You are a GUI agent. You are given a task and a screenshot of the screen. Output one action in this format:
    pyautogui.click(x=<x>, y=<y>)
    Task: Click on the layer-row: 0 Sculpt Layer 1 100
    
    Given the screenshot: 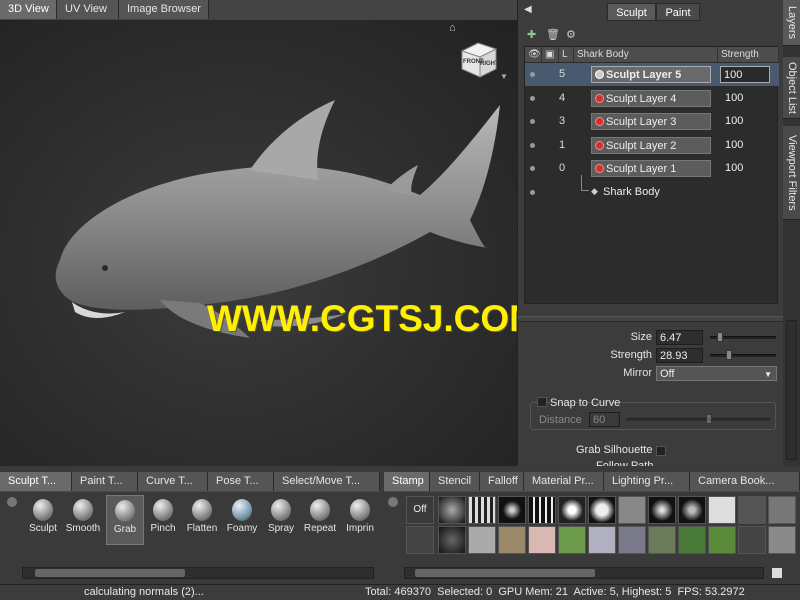 What is the action you would take?
    pyautogui.click(x=652, y=168)
    